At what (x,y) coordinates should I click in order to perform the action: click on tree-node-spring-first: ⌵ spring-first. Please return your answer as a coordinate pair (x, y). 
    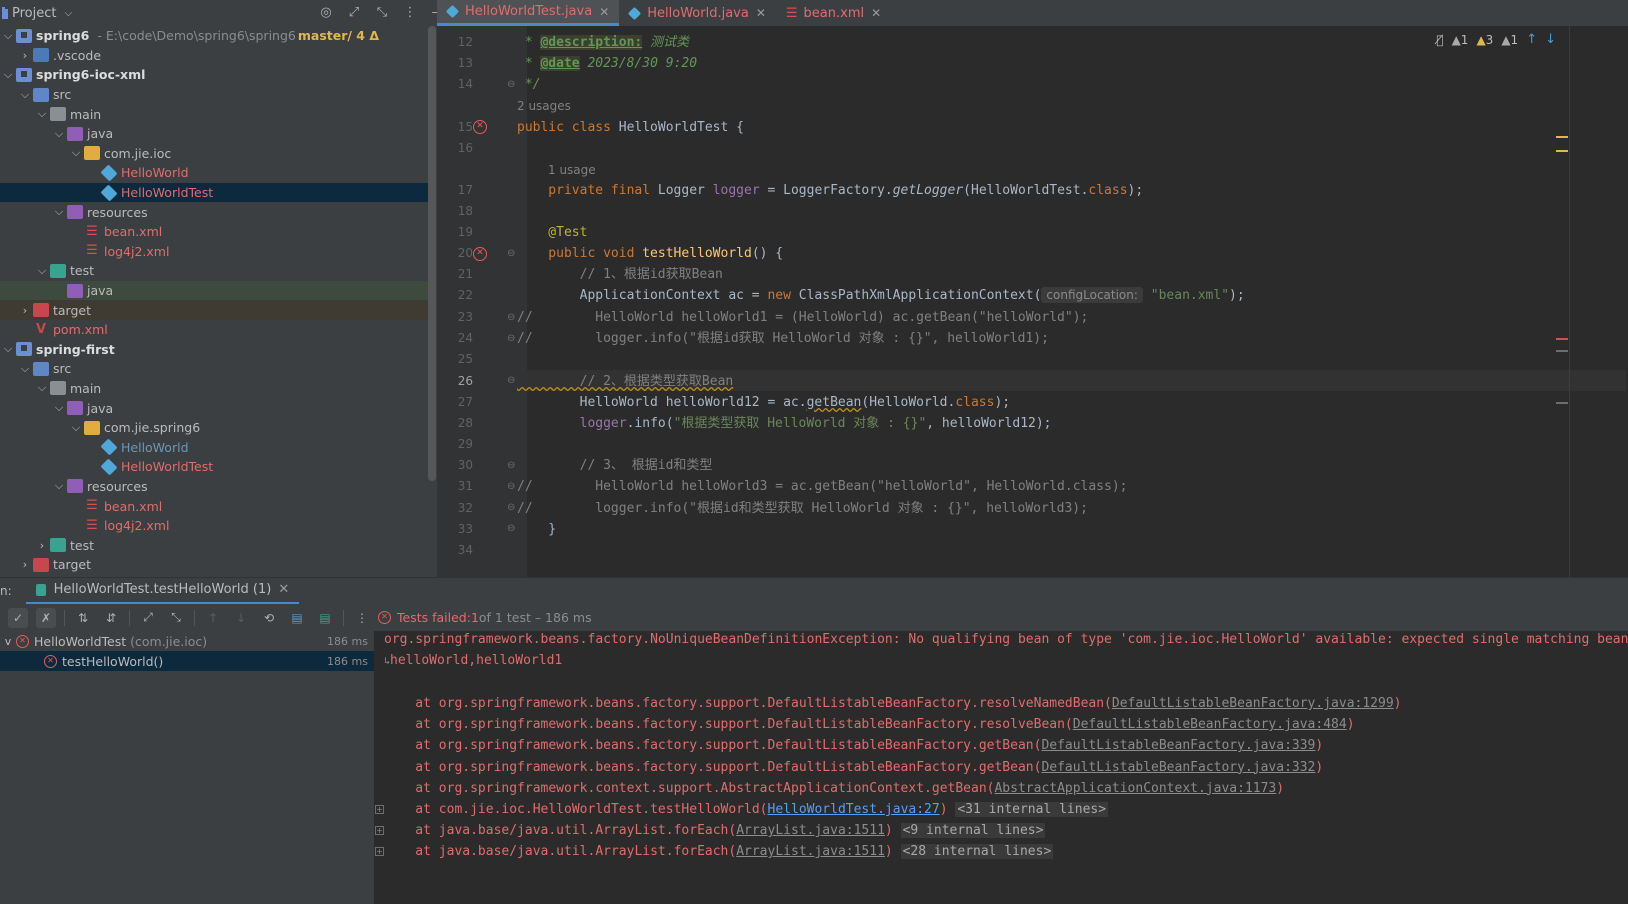
    Looking at the image, I should click on (214, 350).